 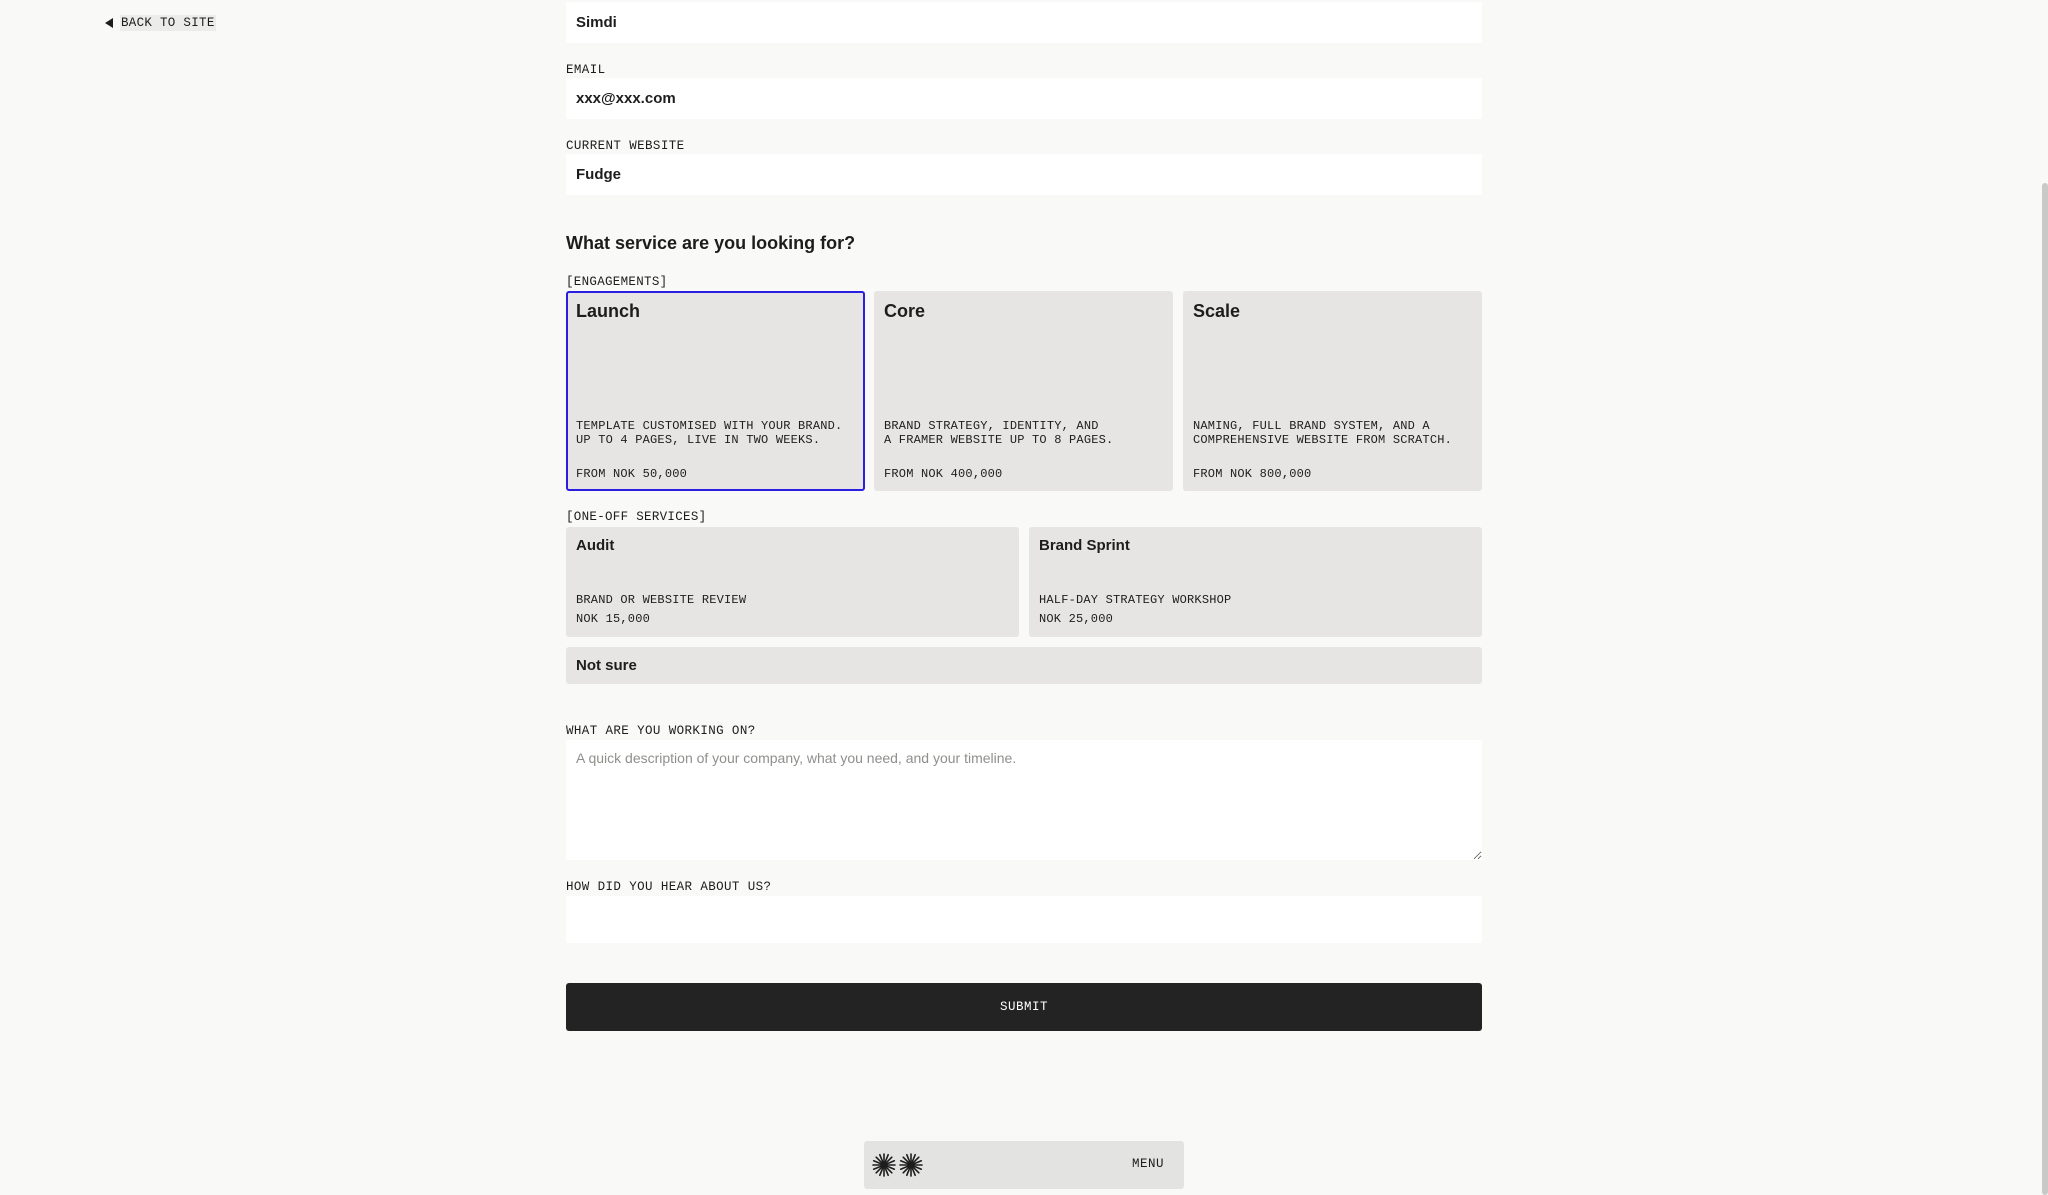 What do you see at coordinates (711, 243) in the screenshot?
I see `service-section-title: What service are you looking for?` at bounding box center [711, 243].